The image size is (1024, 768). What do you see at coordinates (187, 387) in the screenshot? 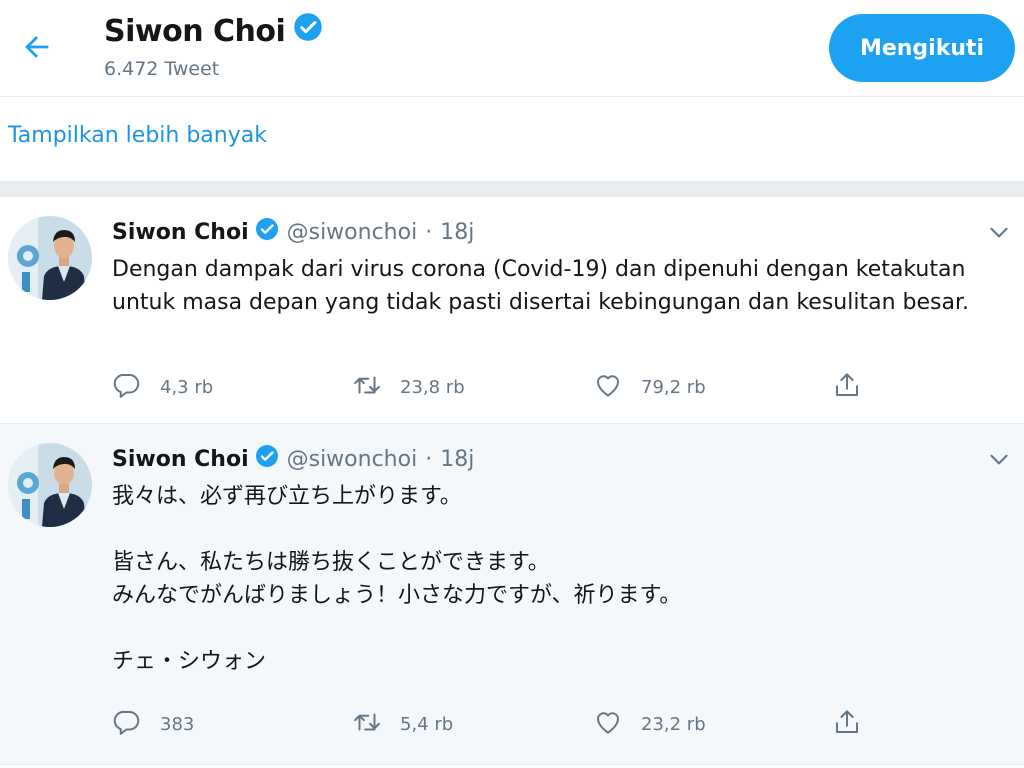
I see `reply-count: 4,3 rb` at bounding box center [187, 387].